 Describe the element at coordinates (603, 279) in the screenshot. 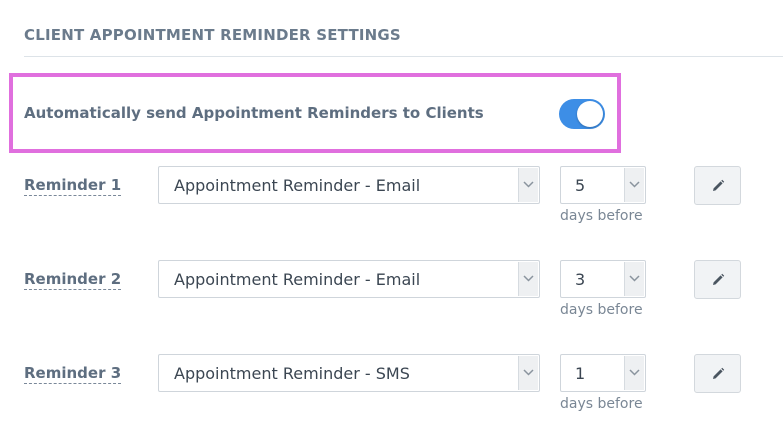

I see `reminder-days-select: 3` at that location.